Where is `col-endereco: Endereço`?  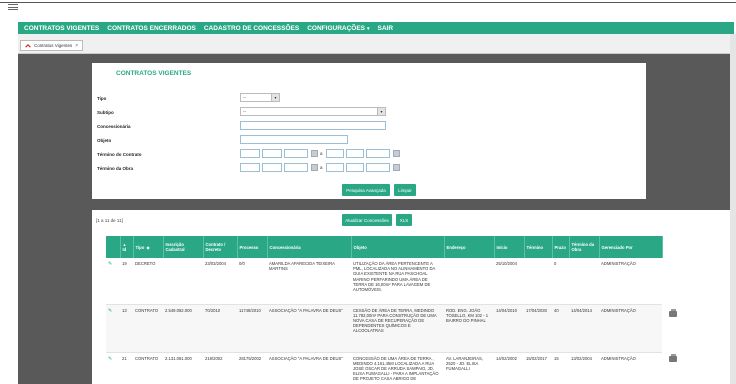 col-endereco: Endereço is located at coordinates (469, 247).